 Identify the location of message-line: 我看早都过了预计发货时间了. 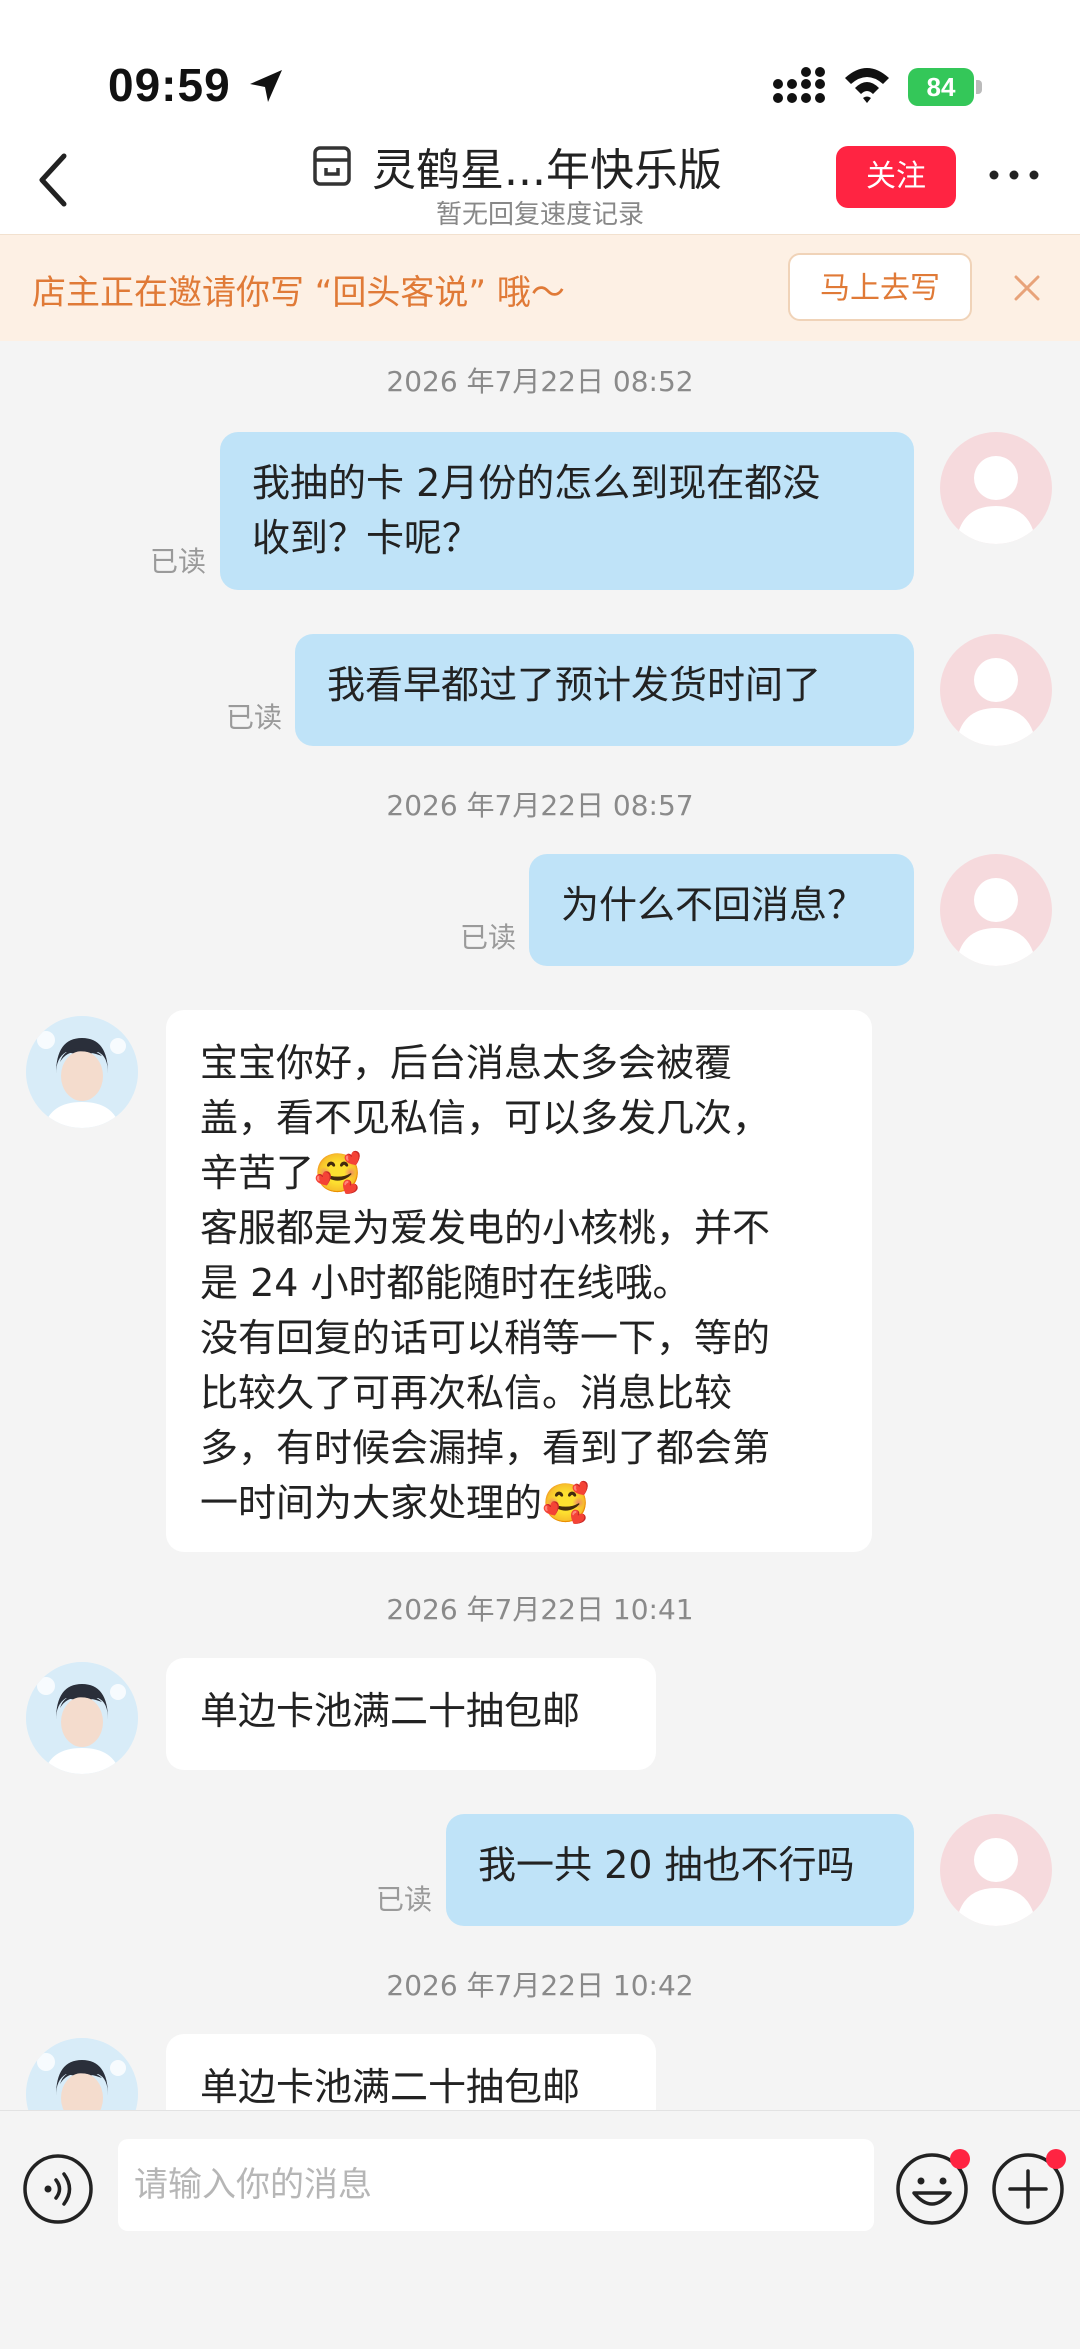
(574, 685).